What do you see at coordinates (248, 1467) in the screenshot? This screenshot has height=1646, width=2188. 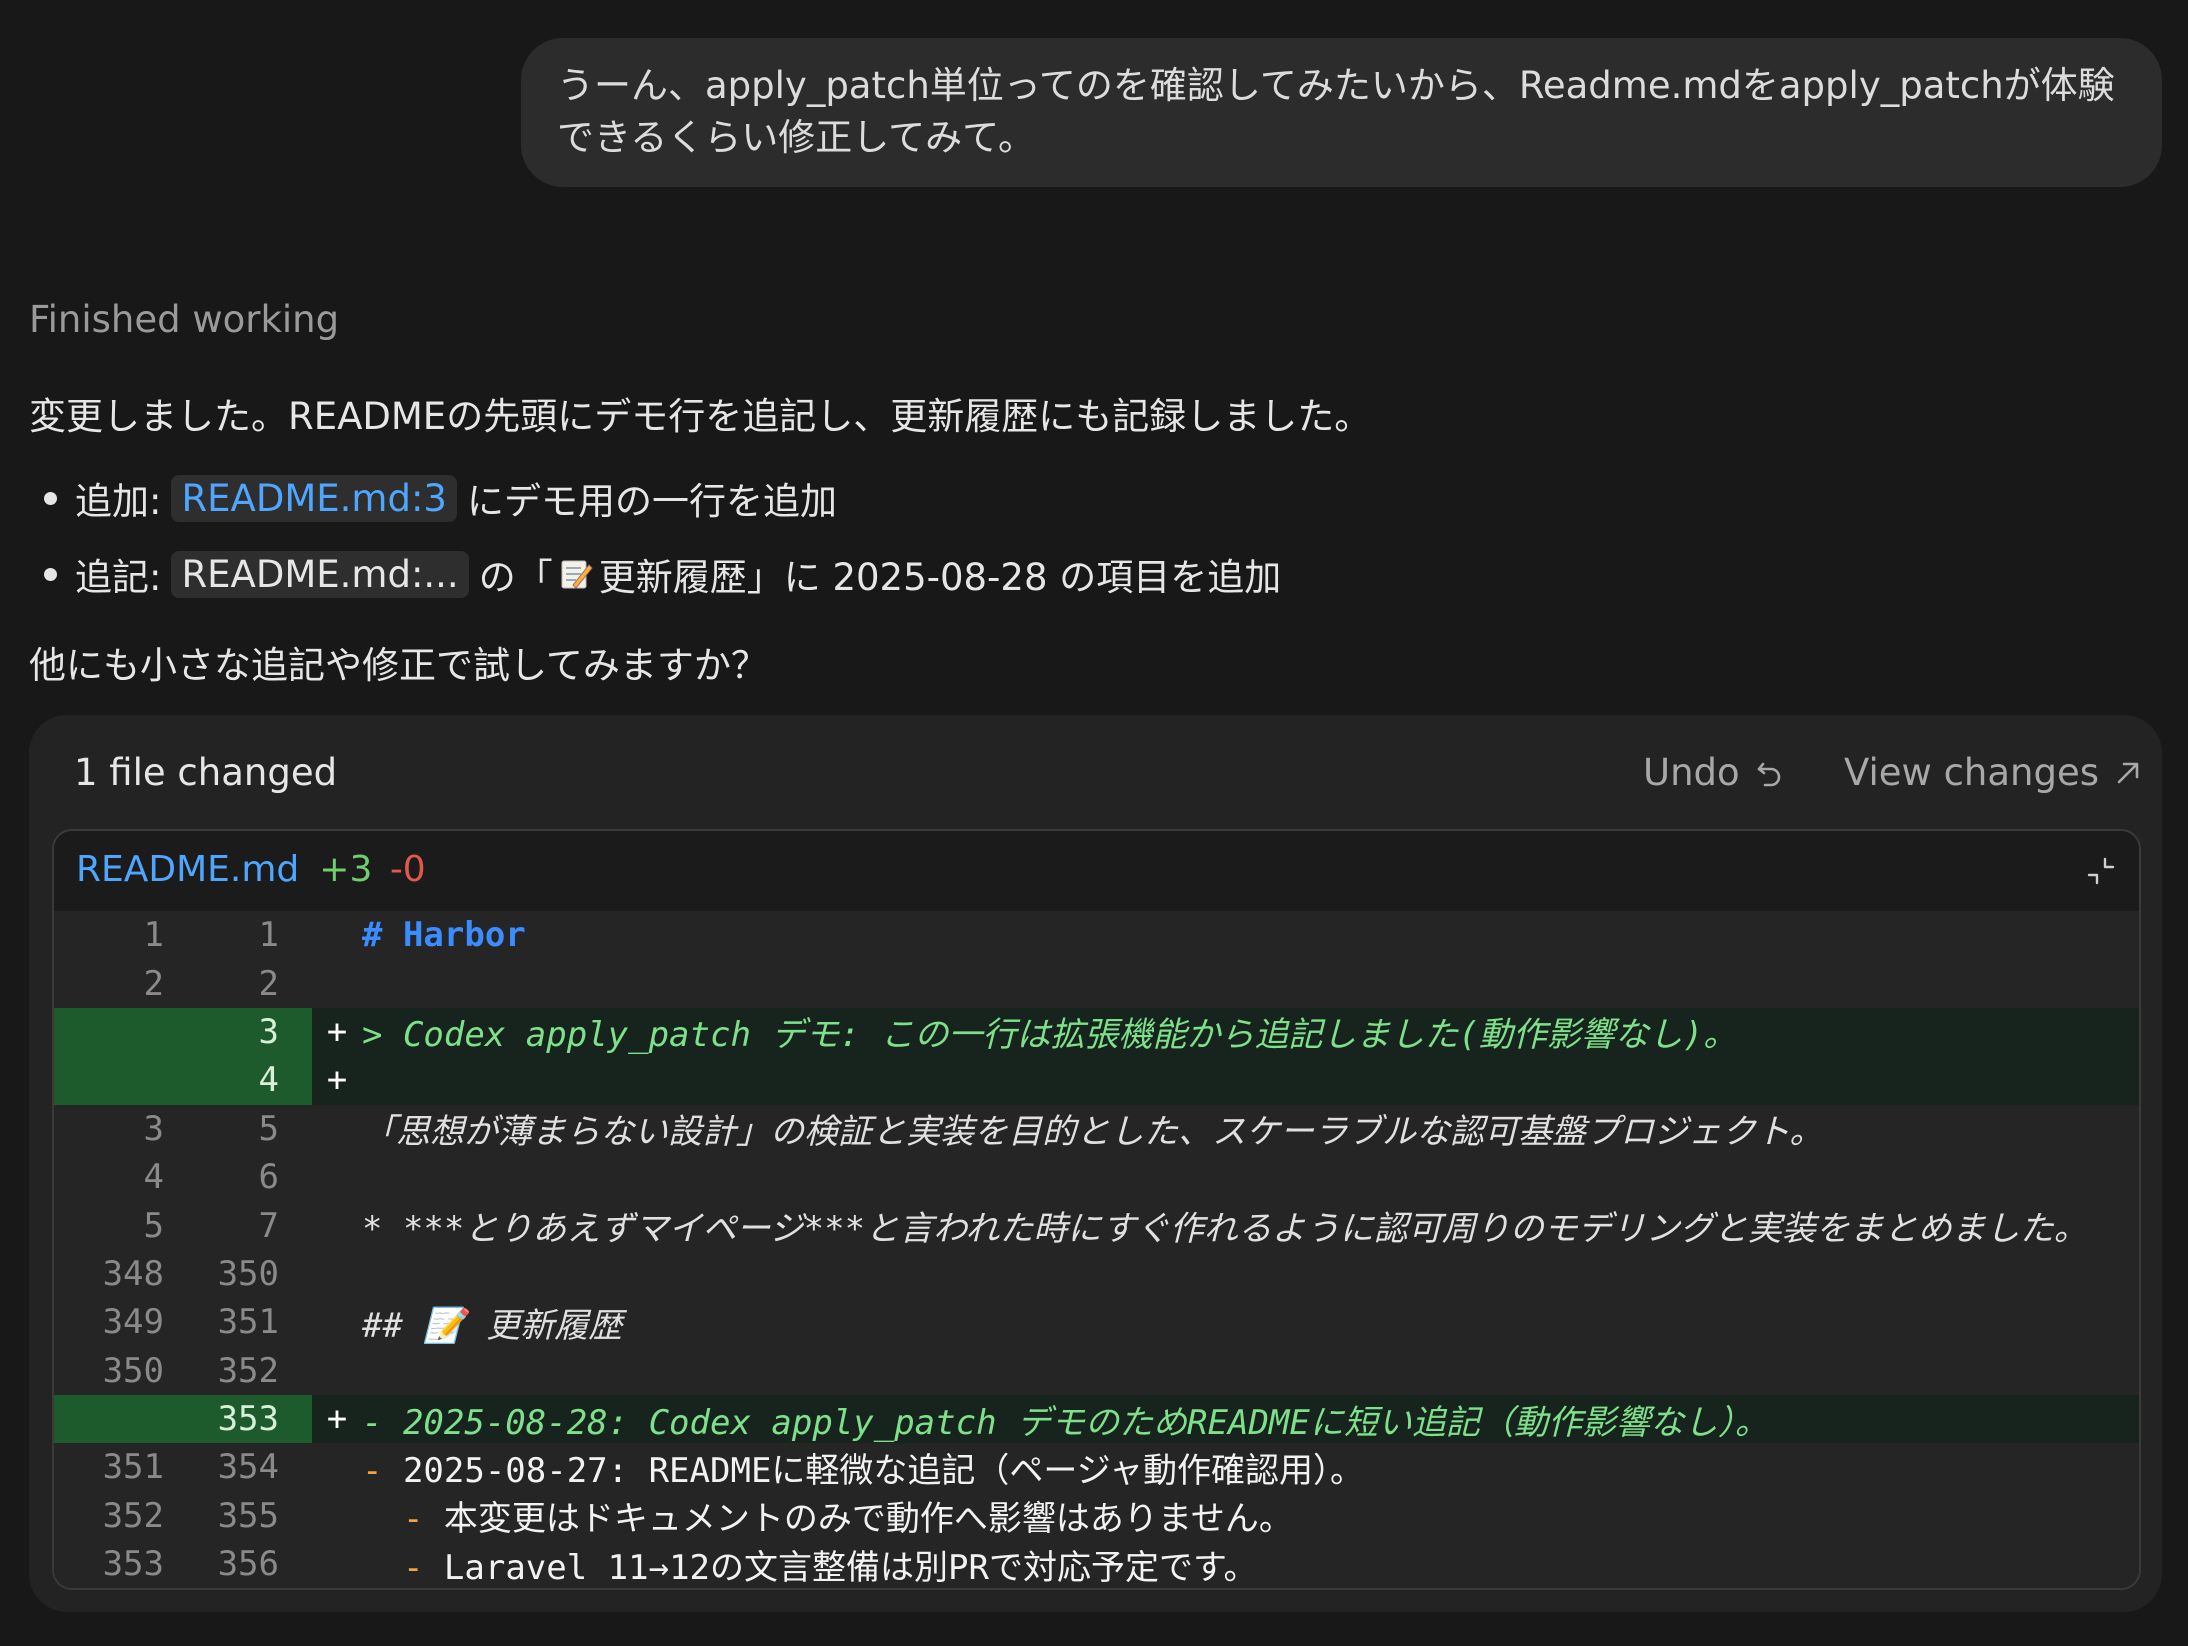 I see `new-line-number: 354` at bounding box center [248, 1467].